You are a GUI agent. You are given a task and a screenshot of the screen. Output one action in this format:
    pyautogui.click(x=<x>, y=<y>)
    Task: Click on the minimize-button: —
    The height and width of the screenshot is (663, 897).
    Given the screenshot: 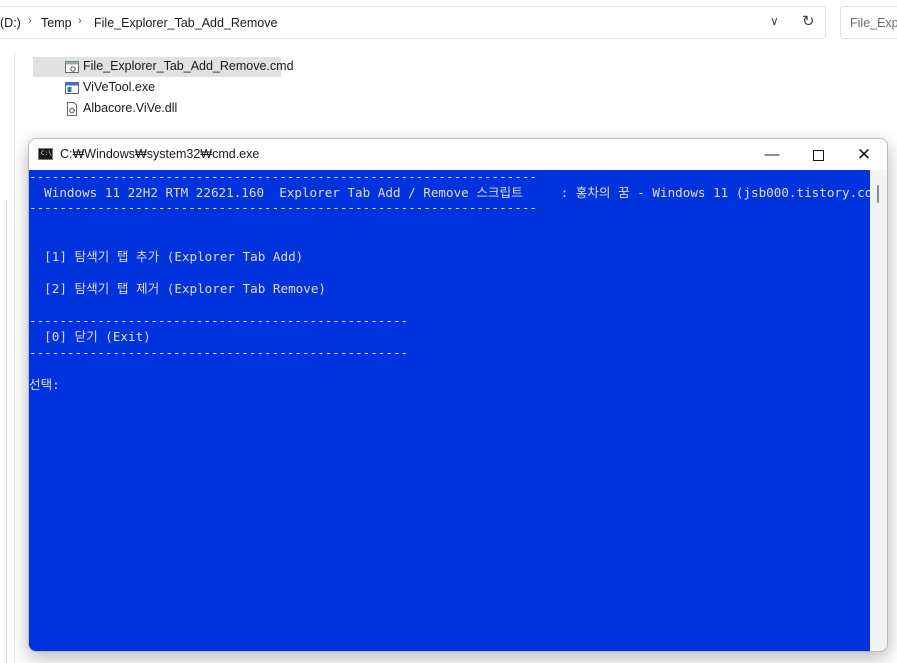 What is the action you would take?
    pyautogui.click(x=772, y=154)
    